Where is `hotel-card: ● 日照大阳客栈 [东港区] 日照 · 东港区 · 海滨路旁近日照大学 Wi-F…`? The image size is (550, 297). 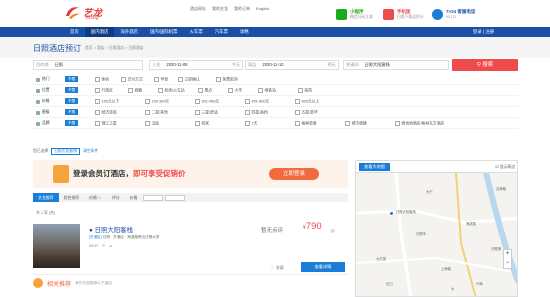
hotel-card: ● 日照大阳客栈 [东港区] 日照 · 东港区 · 海滨路旁近日照大学 Wi-F… is located at coordinates (190, 247).